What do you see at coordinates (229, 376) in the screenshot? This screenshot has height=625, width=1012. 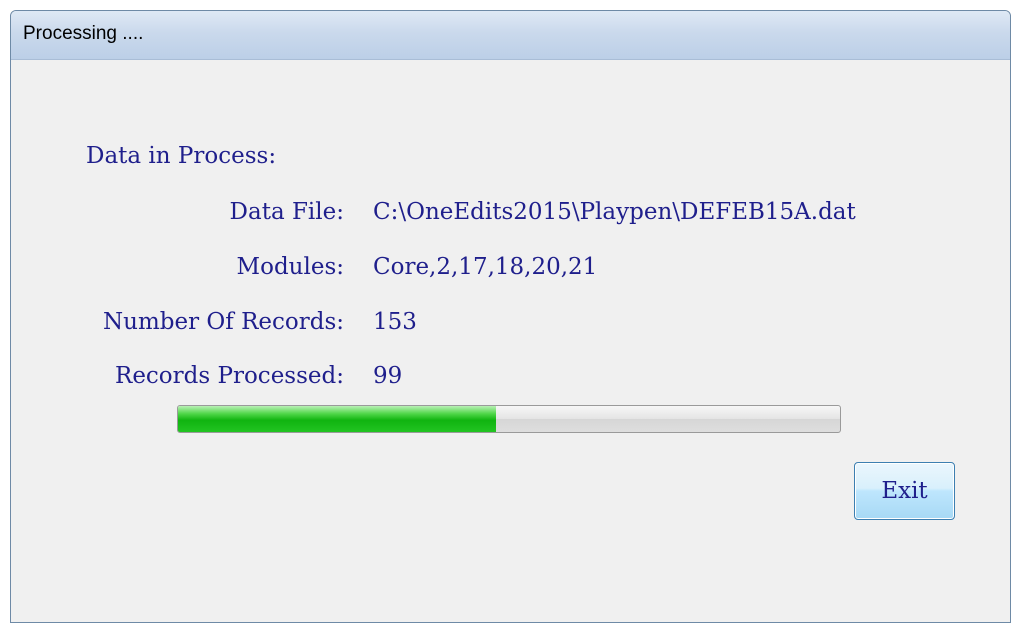 I see `records-processed-label: Records Processed:` at bounding box center [229, 376].